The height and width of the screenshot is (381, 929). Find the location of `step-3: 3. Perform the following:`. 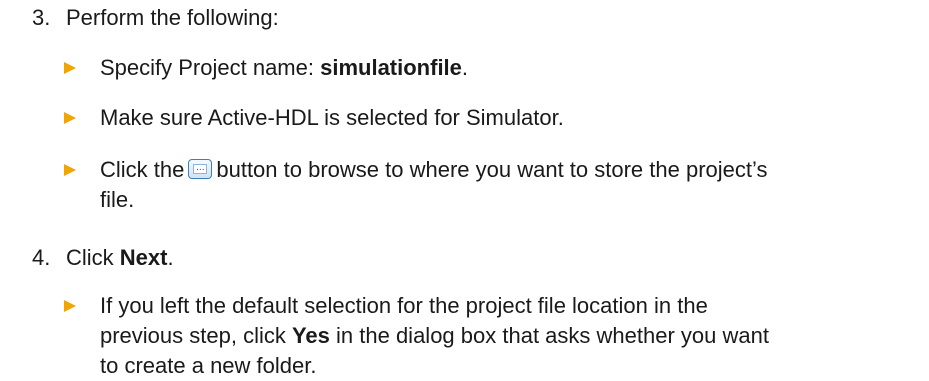

step-3: 3. Perform the following: is located at coordinates (472, 18).